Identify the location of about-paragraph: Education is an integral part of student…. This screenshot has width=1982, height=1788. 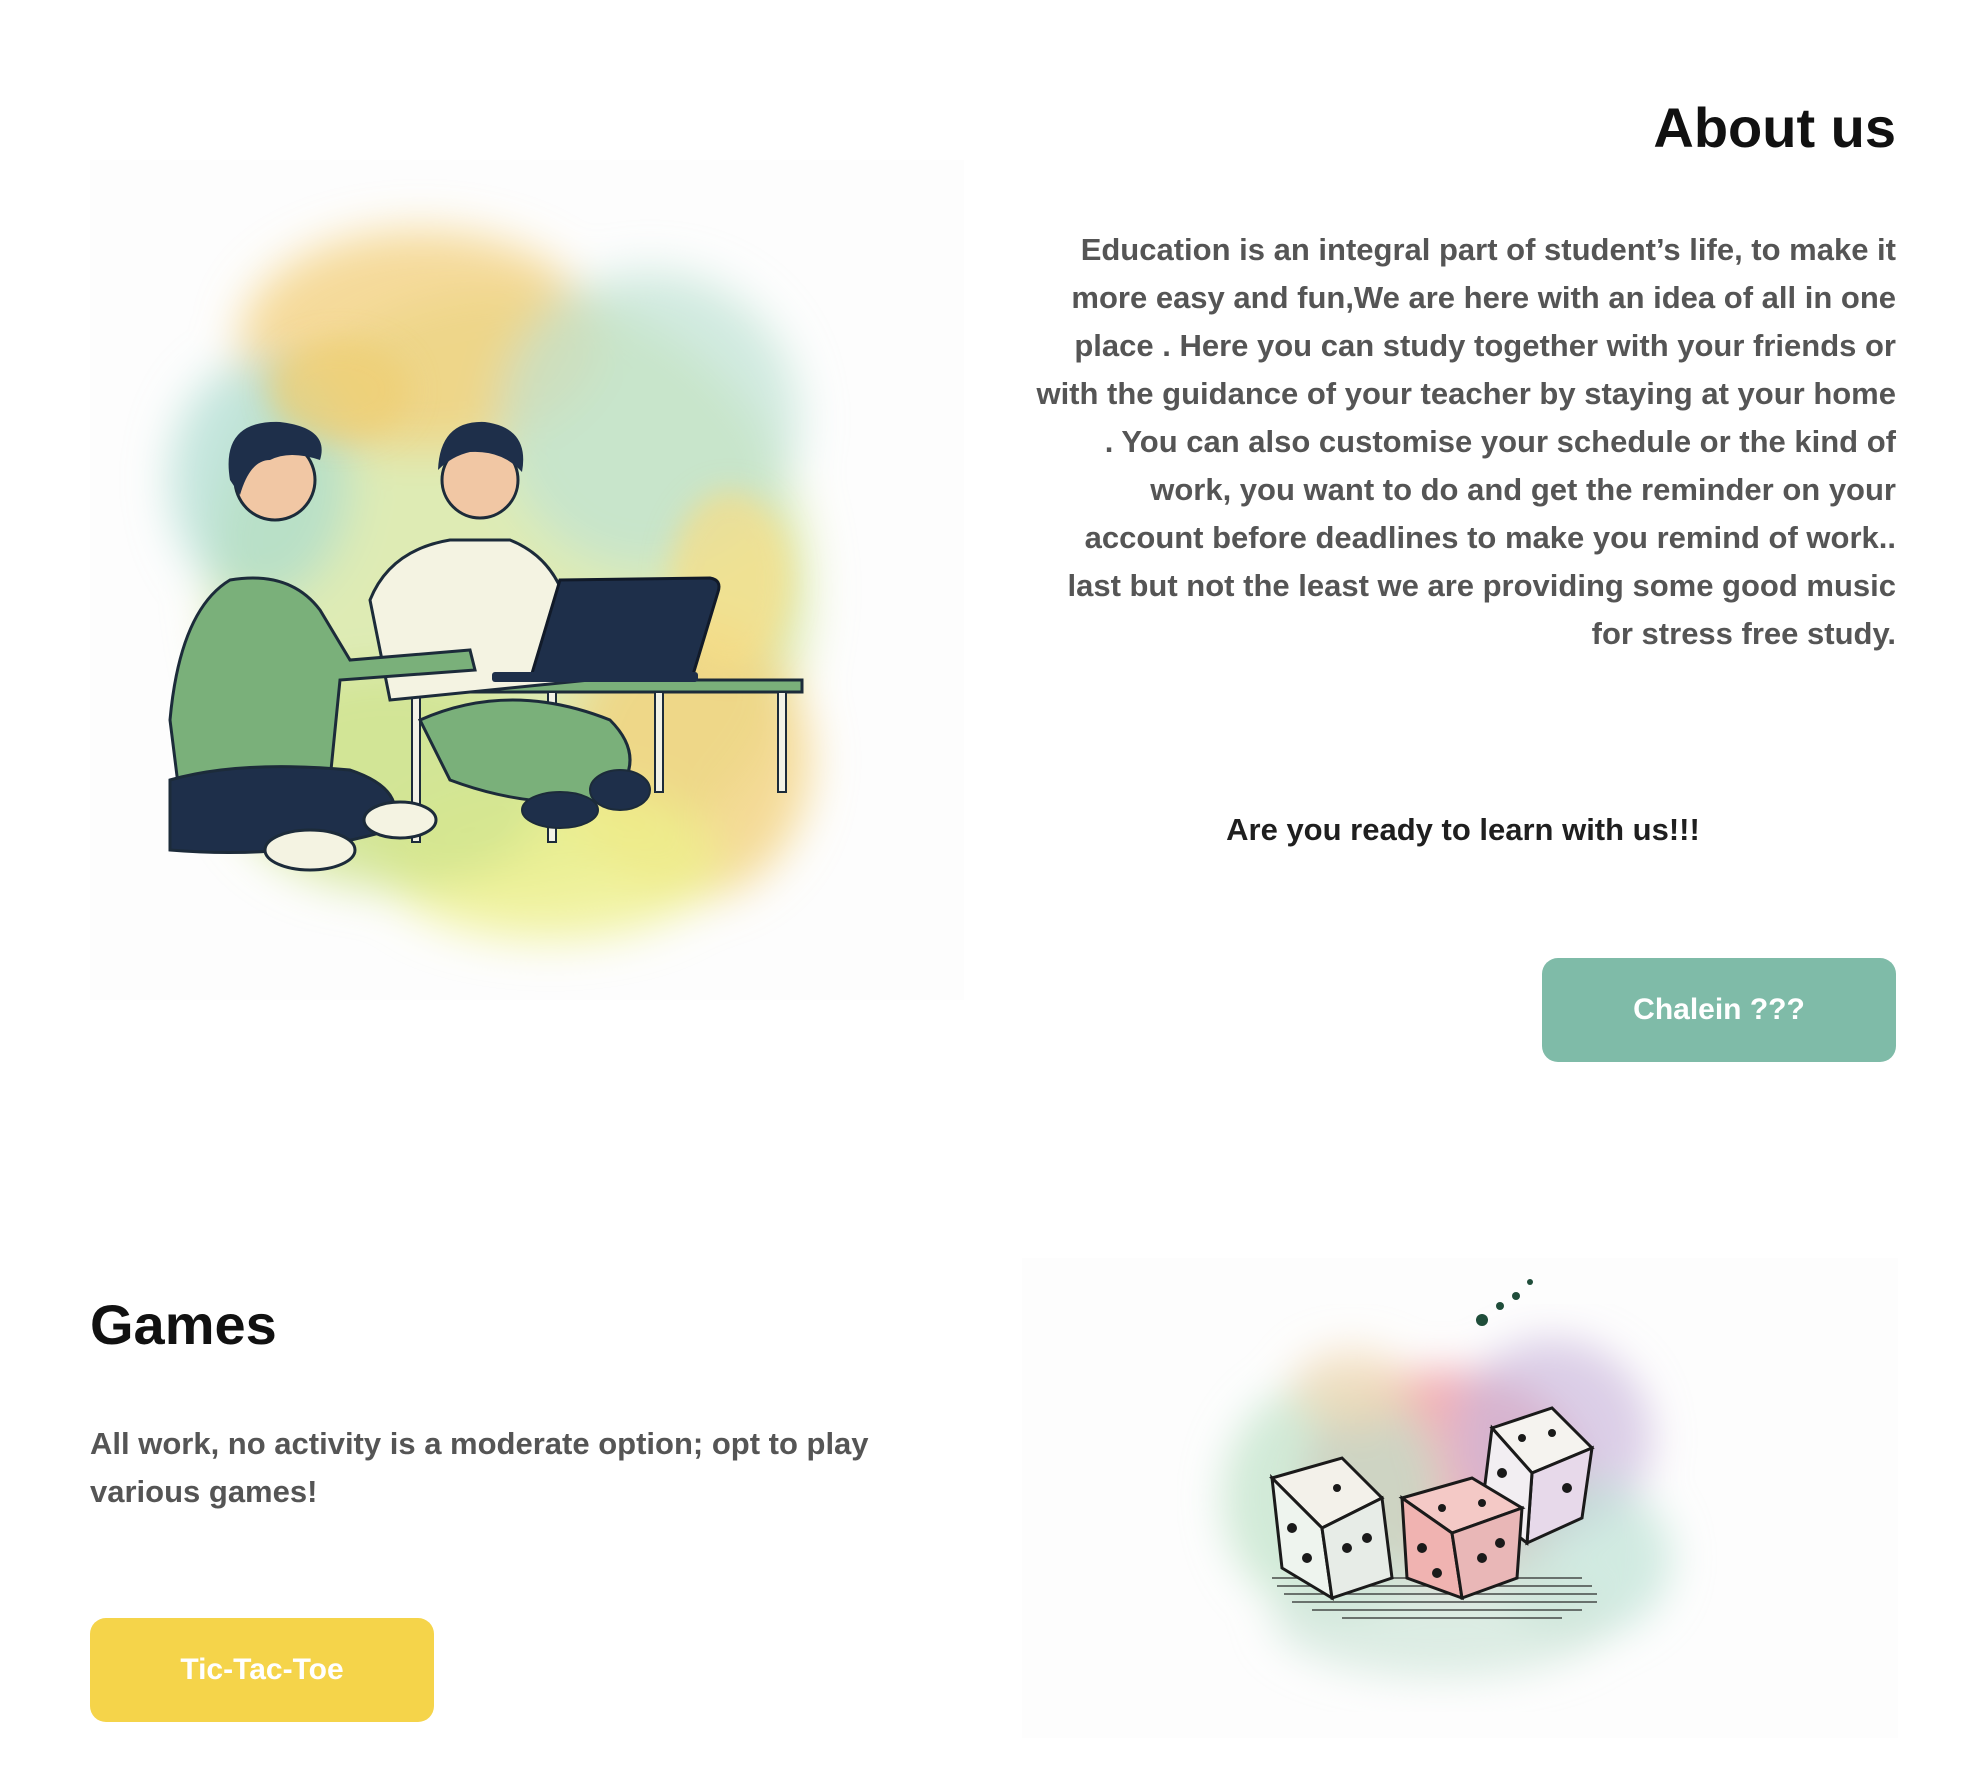
(1466, 441).